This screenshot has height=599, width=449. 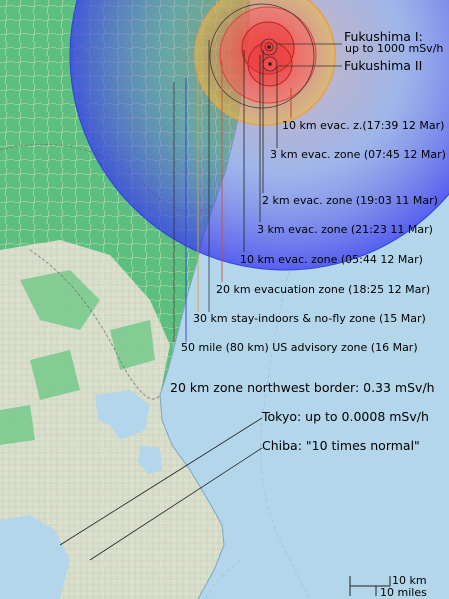 What do you see at coordinates (403, 592) in the screenshot?
I see `scale-miles-label: 10 miles` at bounding box center [403, 592].